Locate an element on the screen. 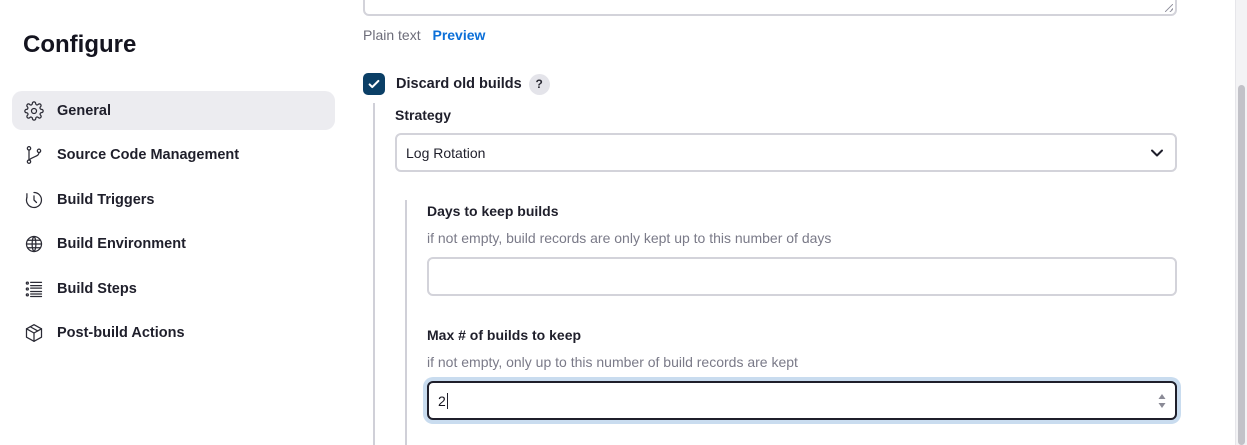 This screenshot has width=1247, height=445. strategy-select: Log Rotation is located at coordinates (786, 152).